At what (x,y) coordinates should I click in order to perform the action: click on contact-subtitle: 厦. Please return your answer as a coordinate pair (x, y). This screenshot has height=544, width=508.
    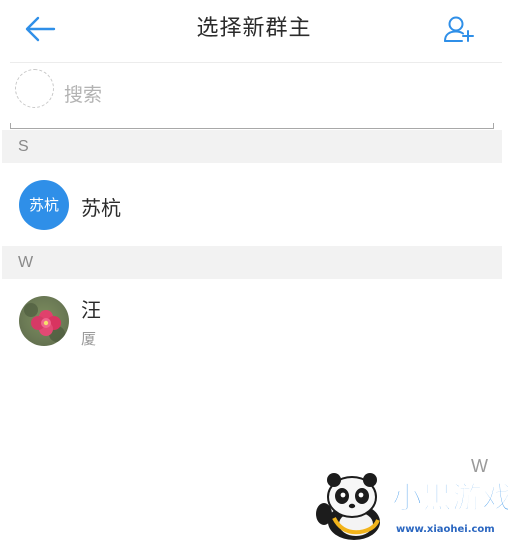
    Looking at the image, I should click on (89, 339).